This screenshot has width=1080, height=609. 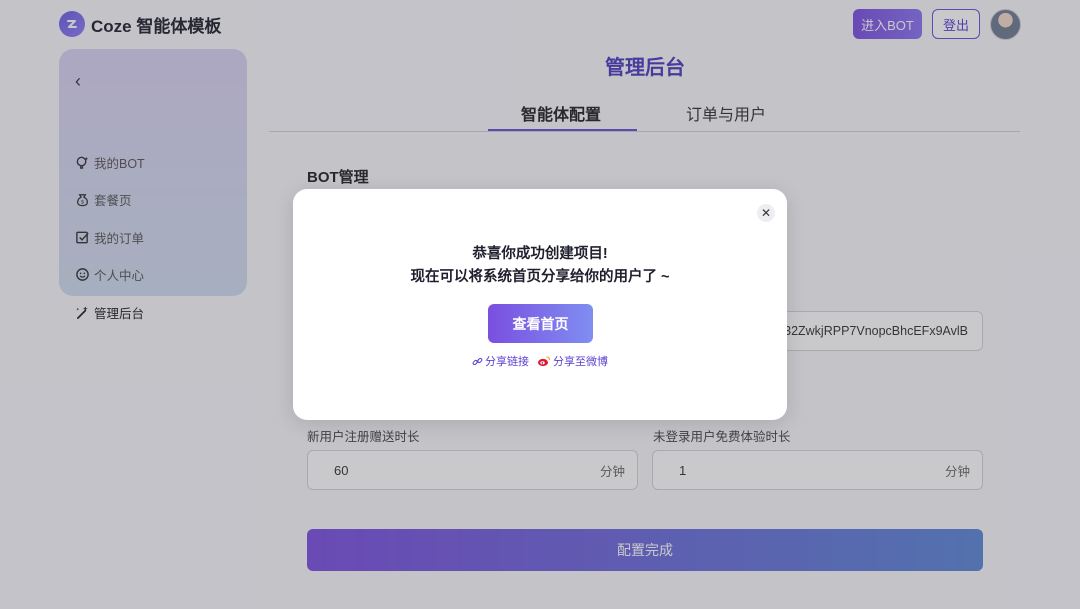 I want to click on view-homepage-button: 查看首页, so click(x=540, y=323).